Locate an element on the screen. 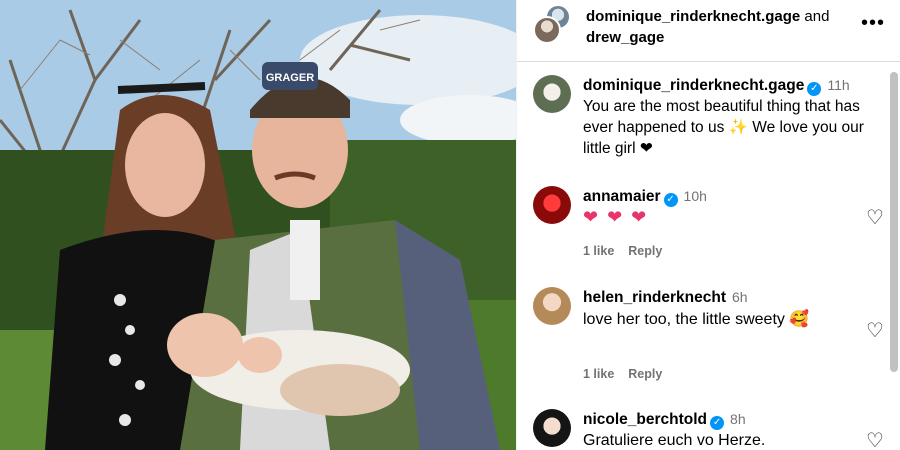  comment-time: 11h is located at coordinates (838, 85).